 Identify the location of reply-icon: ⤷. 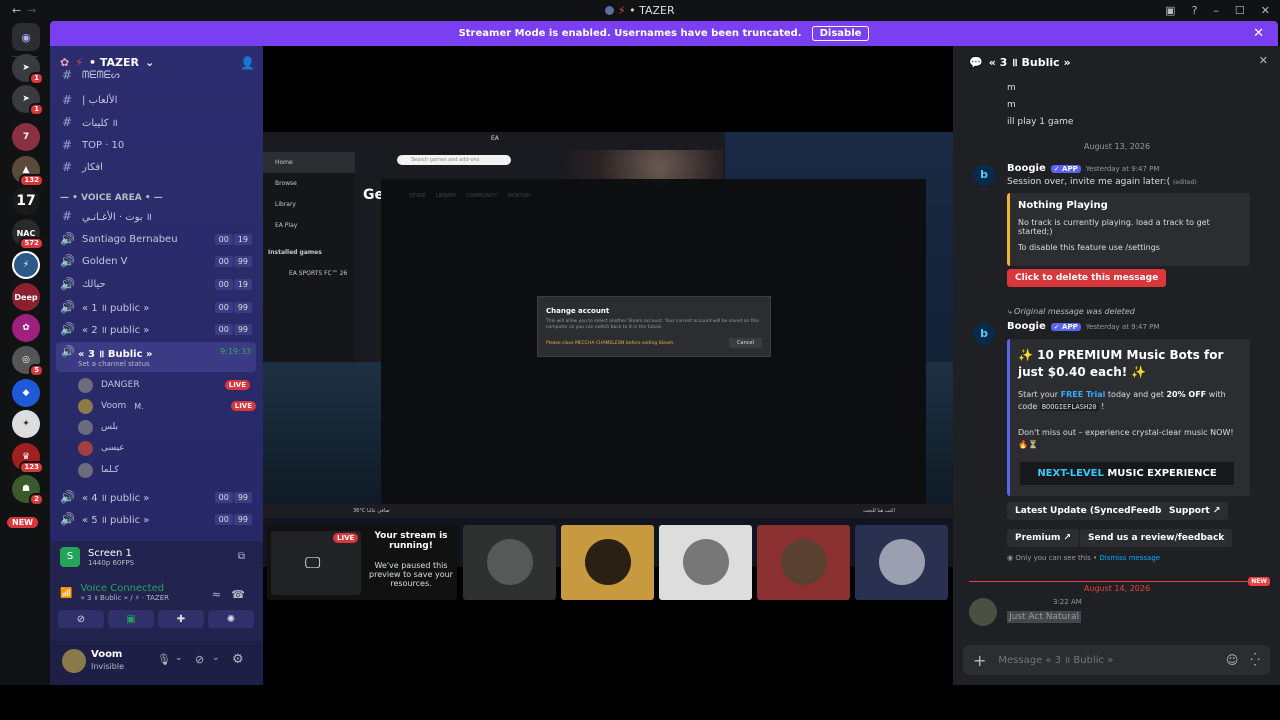
(1009, 311).